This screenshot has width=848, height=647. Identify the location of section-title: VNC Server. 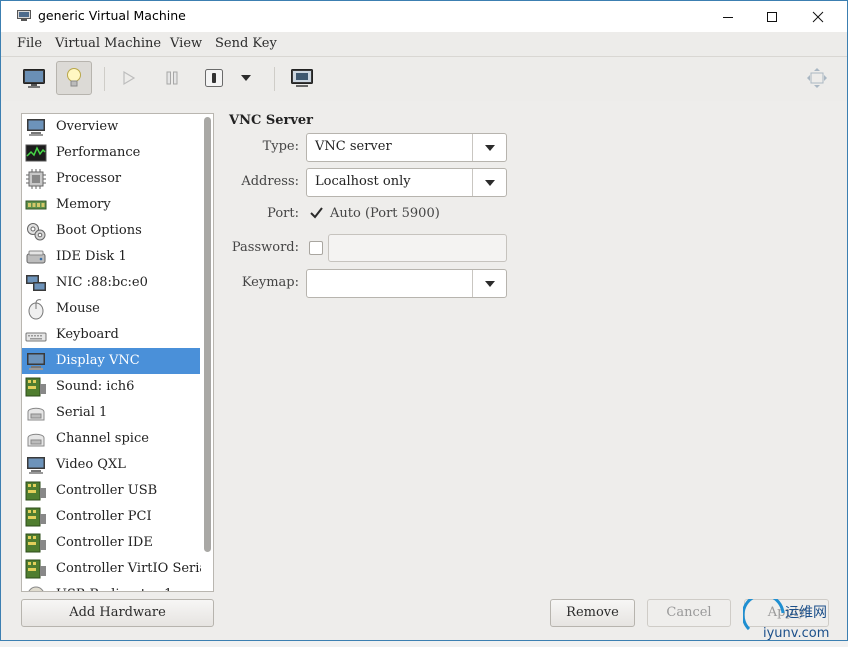
(271, 120).